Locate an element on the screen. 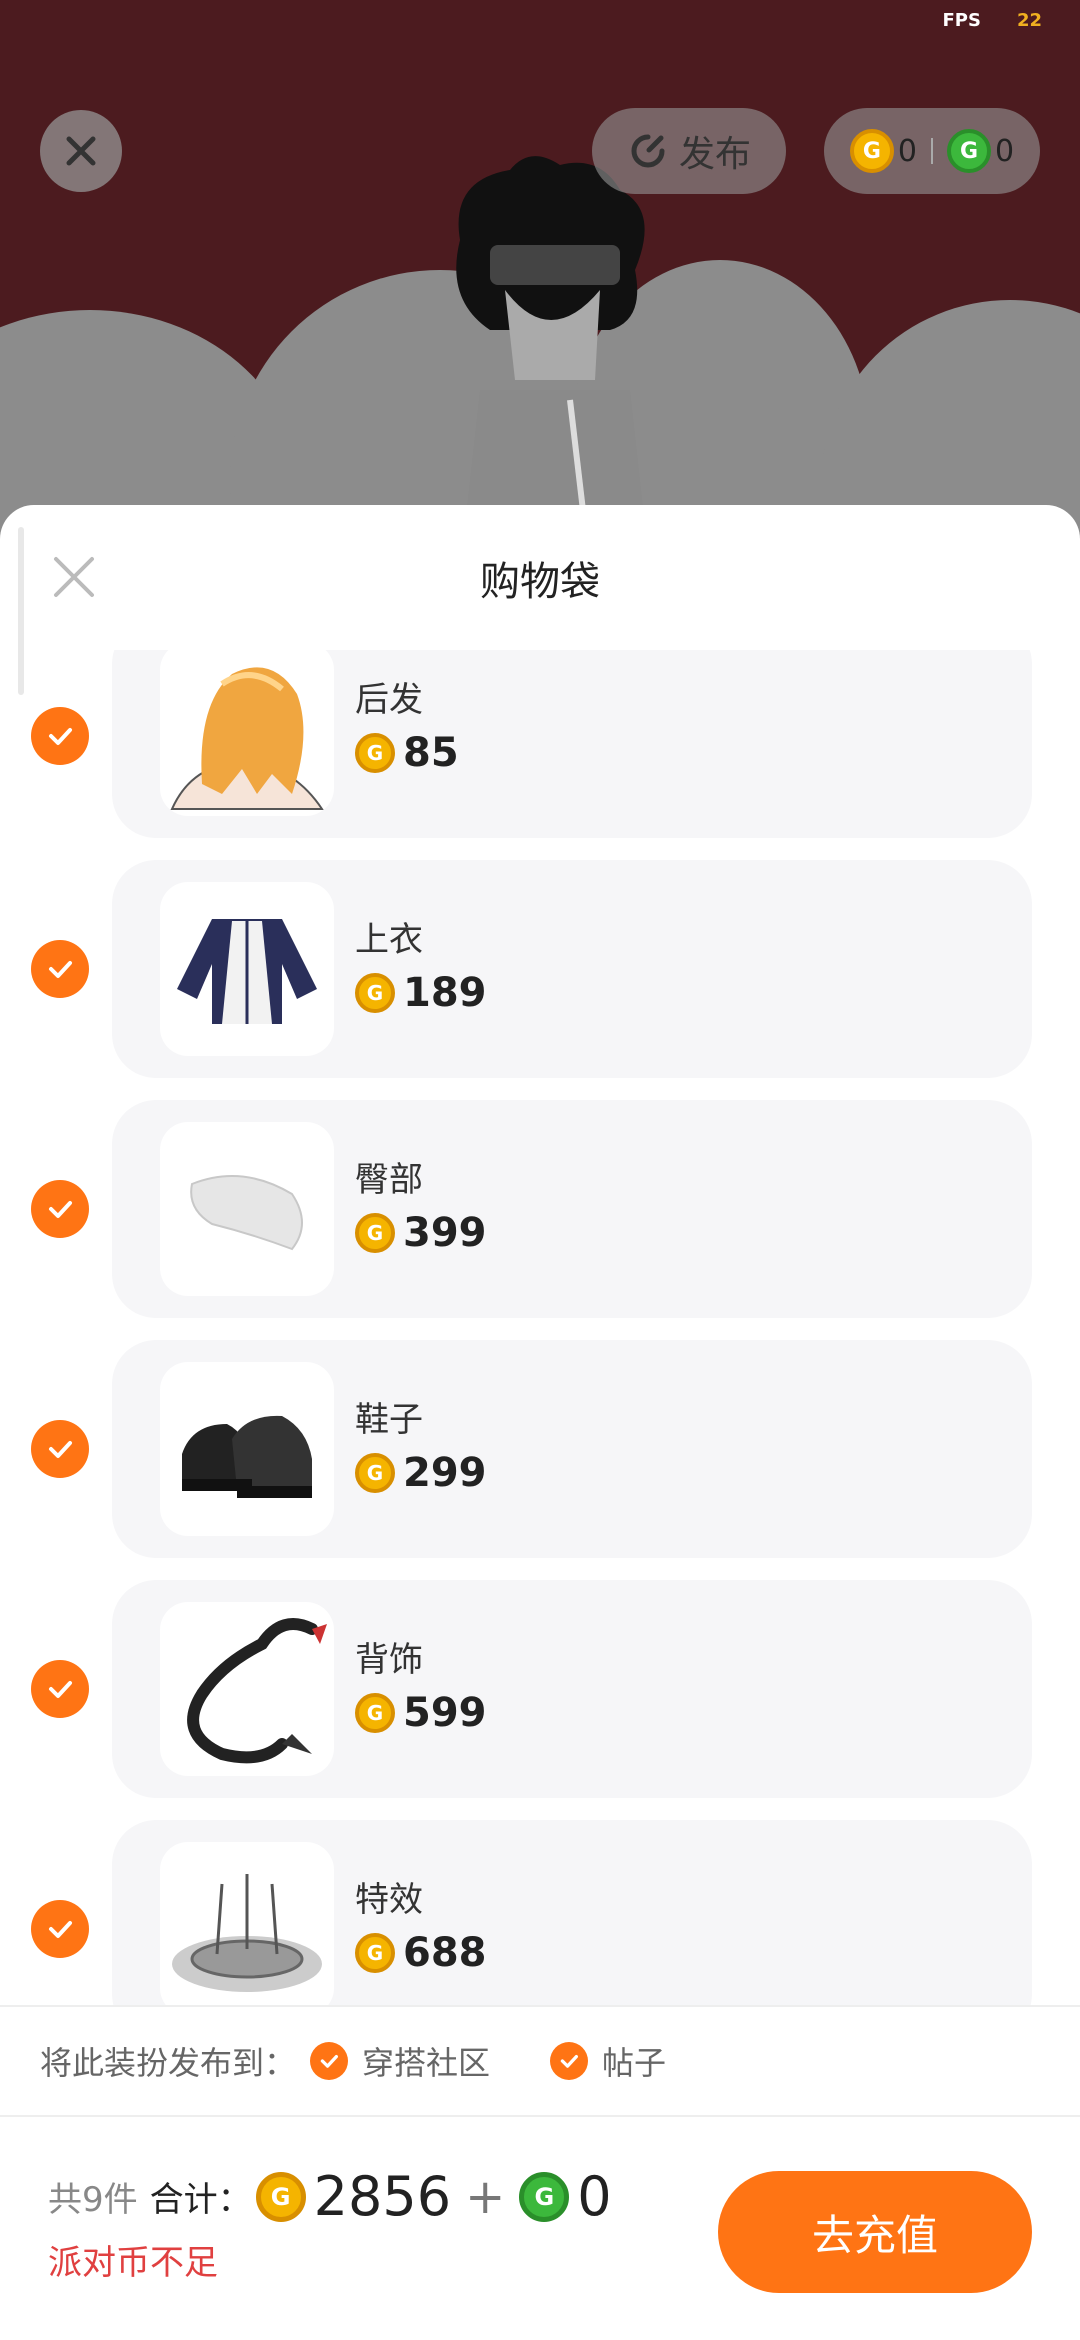 The height and width of the screenshot is (2340, 1080). cart-item: 鞋子 G 299 is located at coordinates (540, 1449).